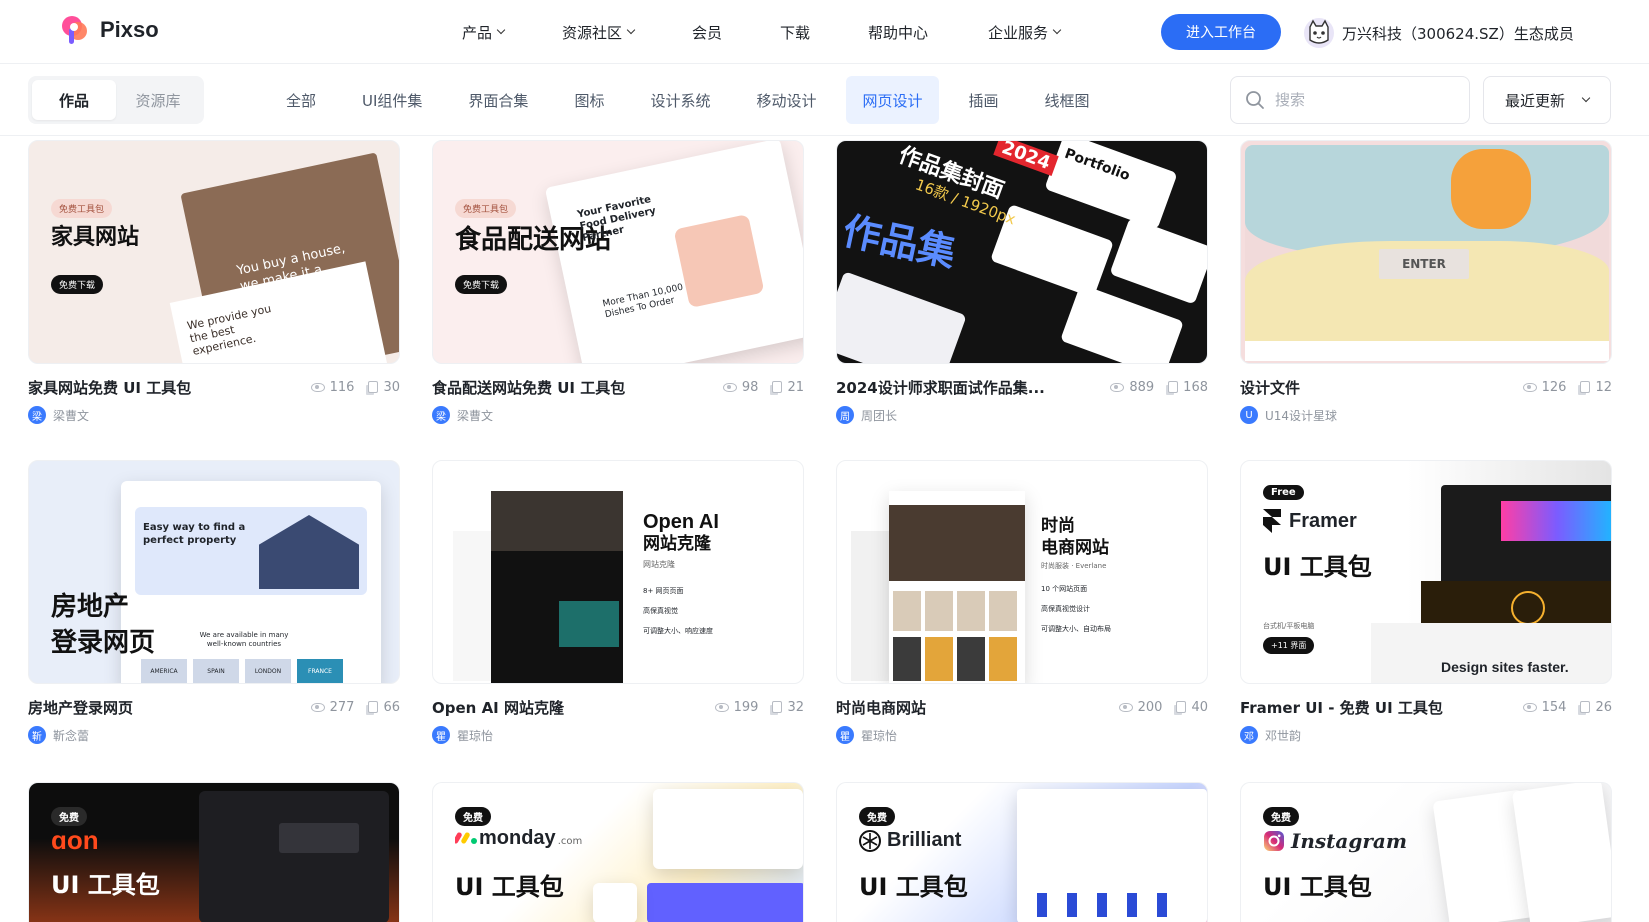 This screenshot has width=1649, height=922. I want to click on author: 靳靳念蕾, so click(214, 735).